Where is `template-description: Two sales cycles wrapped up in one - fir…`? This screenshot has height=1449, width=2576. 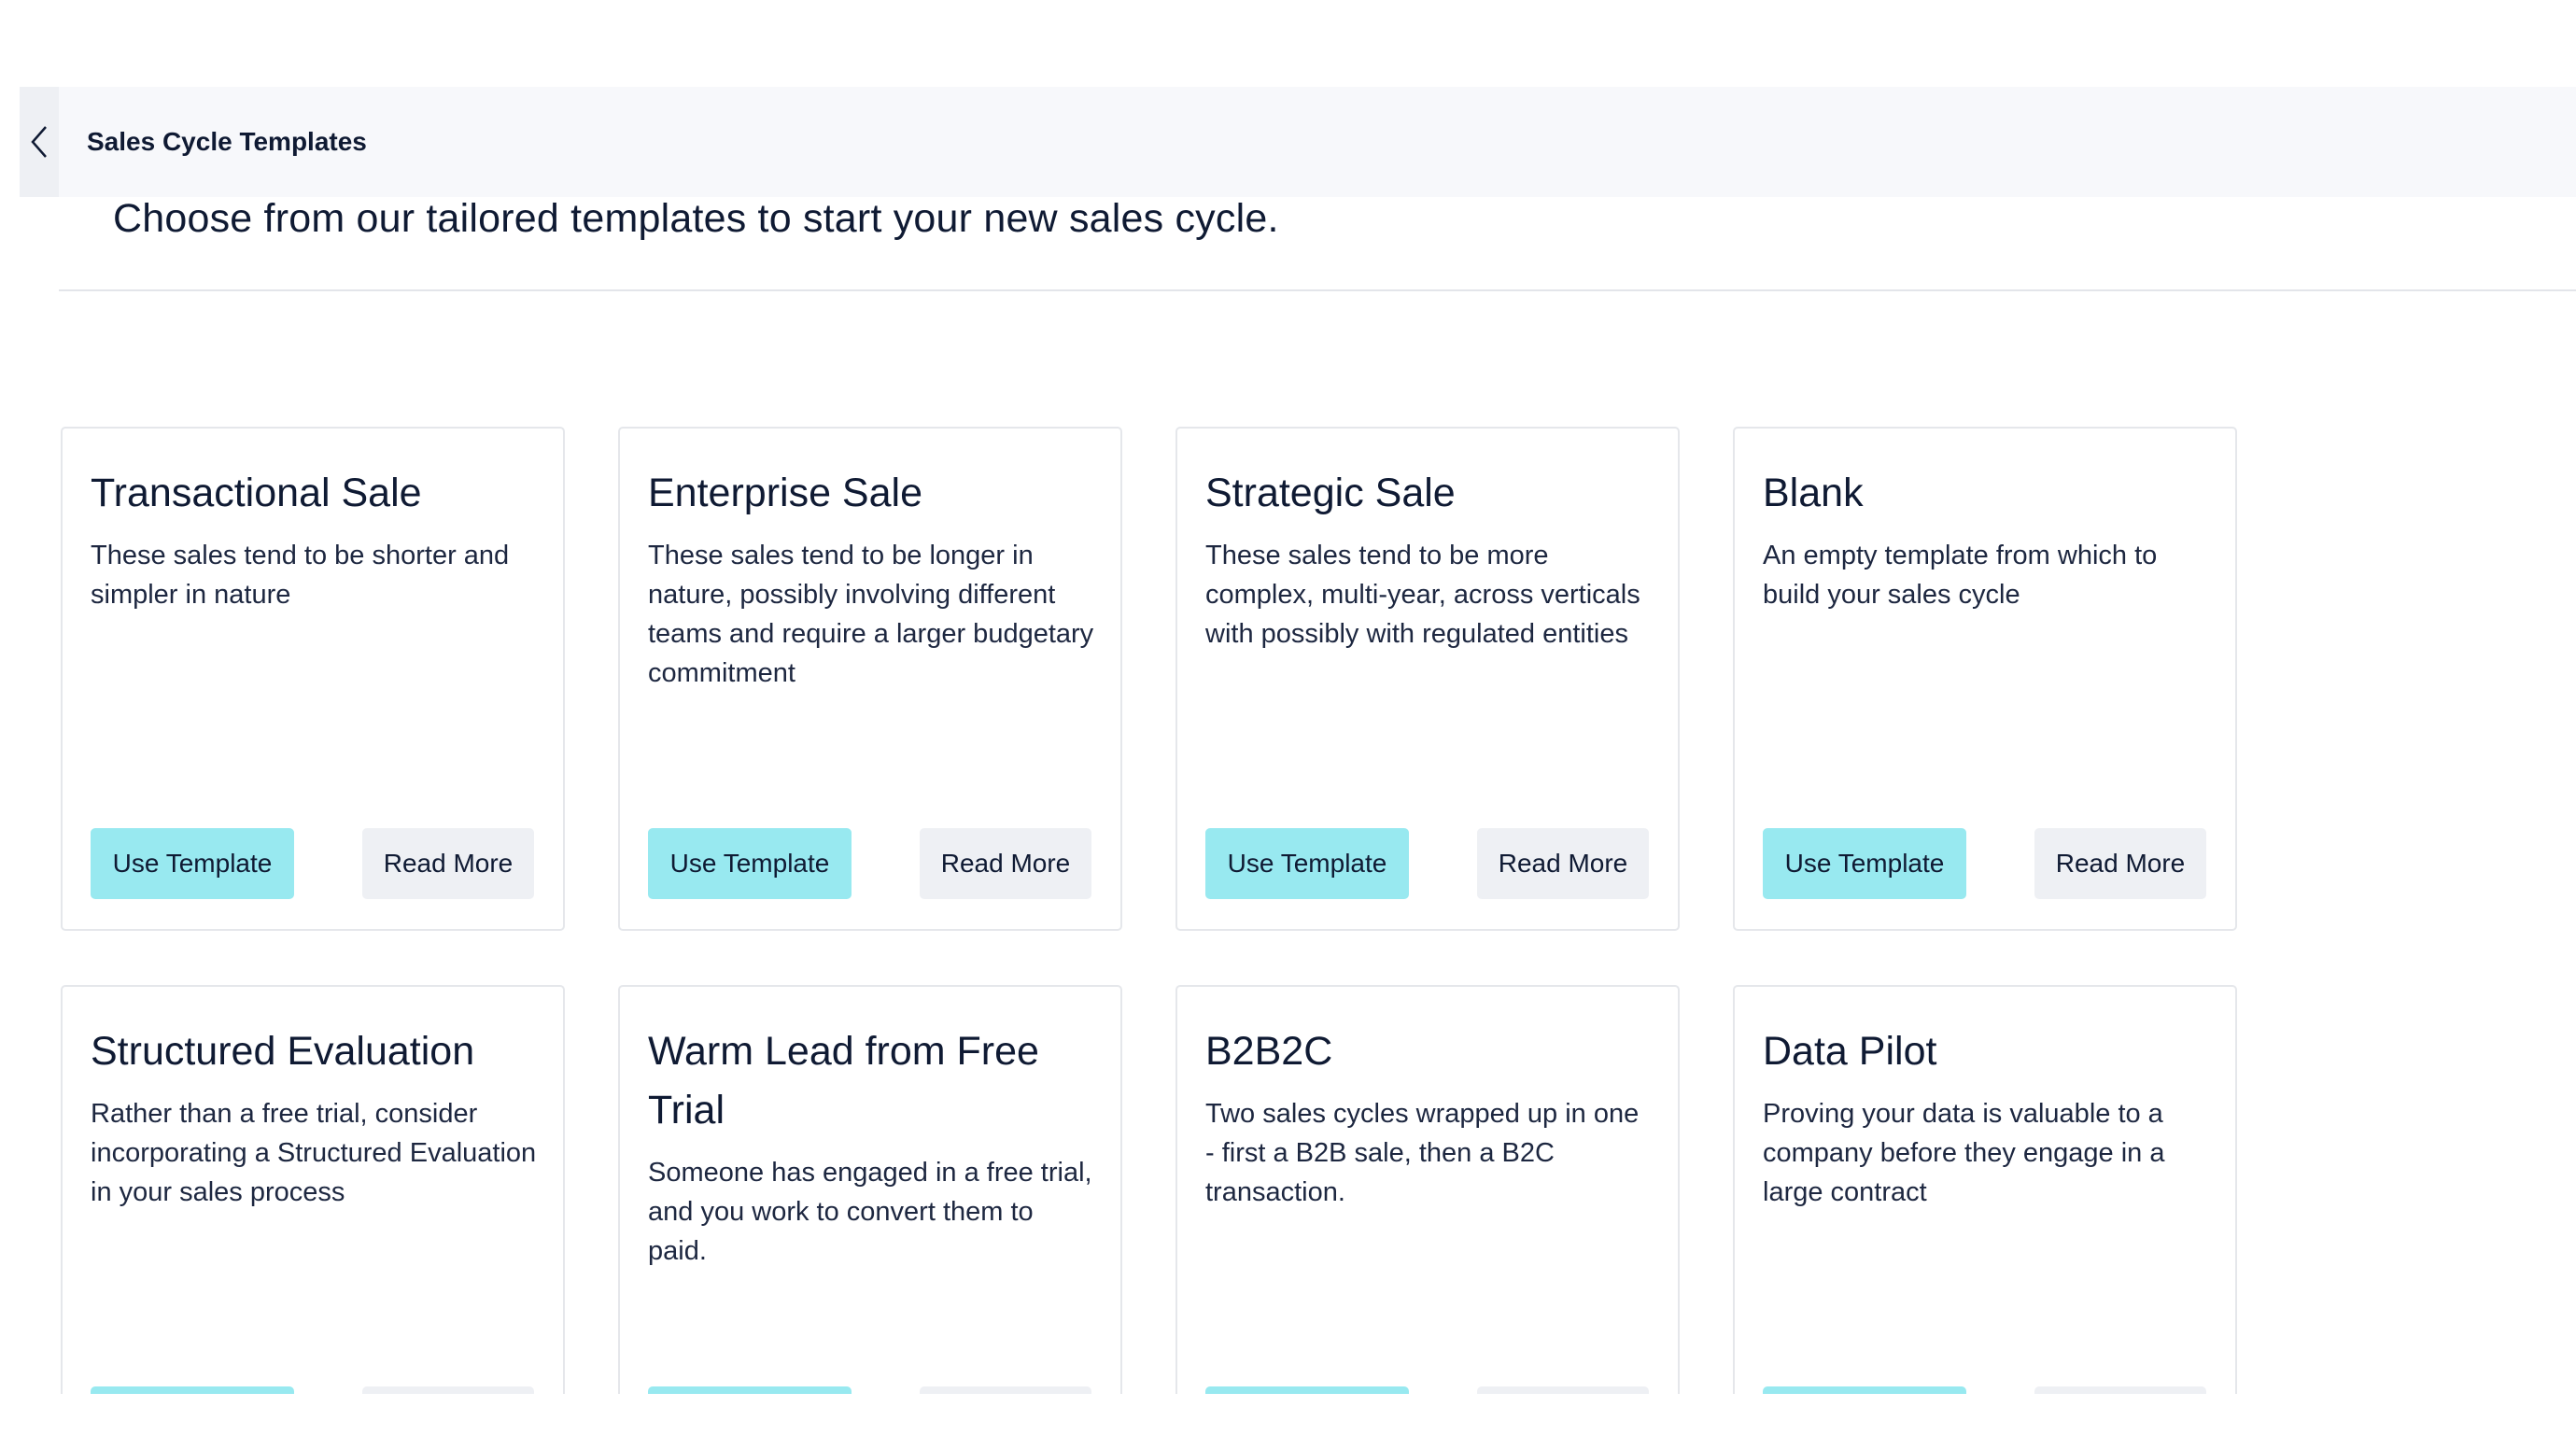 template-description: Two sales cycles wrapped up in one - fir… is located at coordinates (1423, 1153).